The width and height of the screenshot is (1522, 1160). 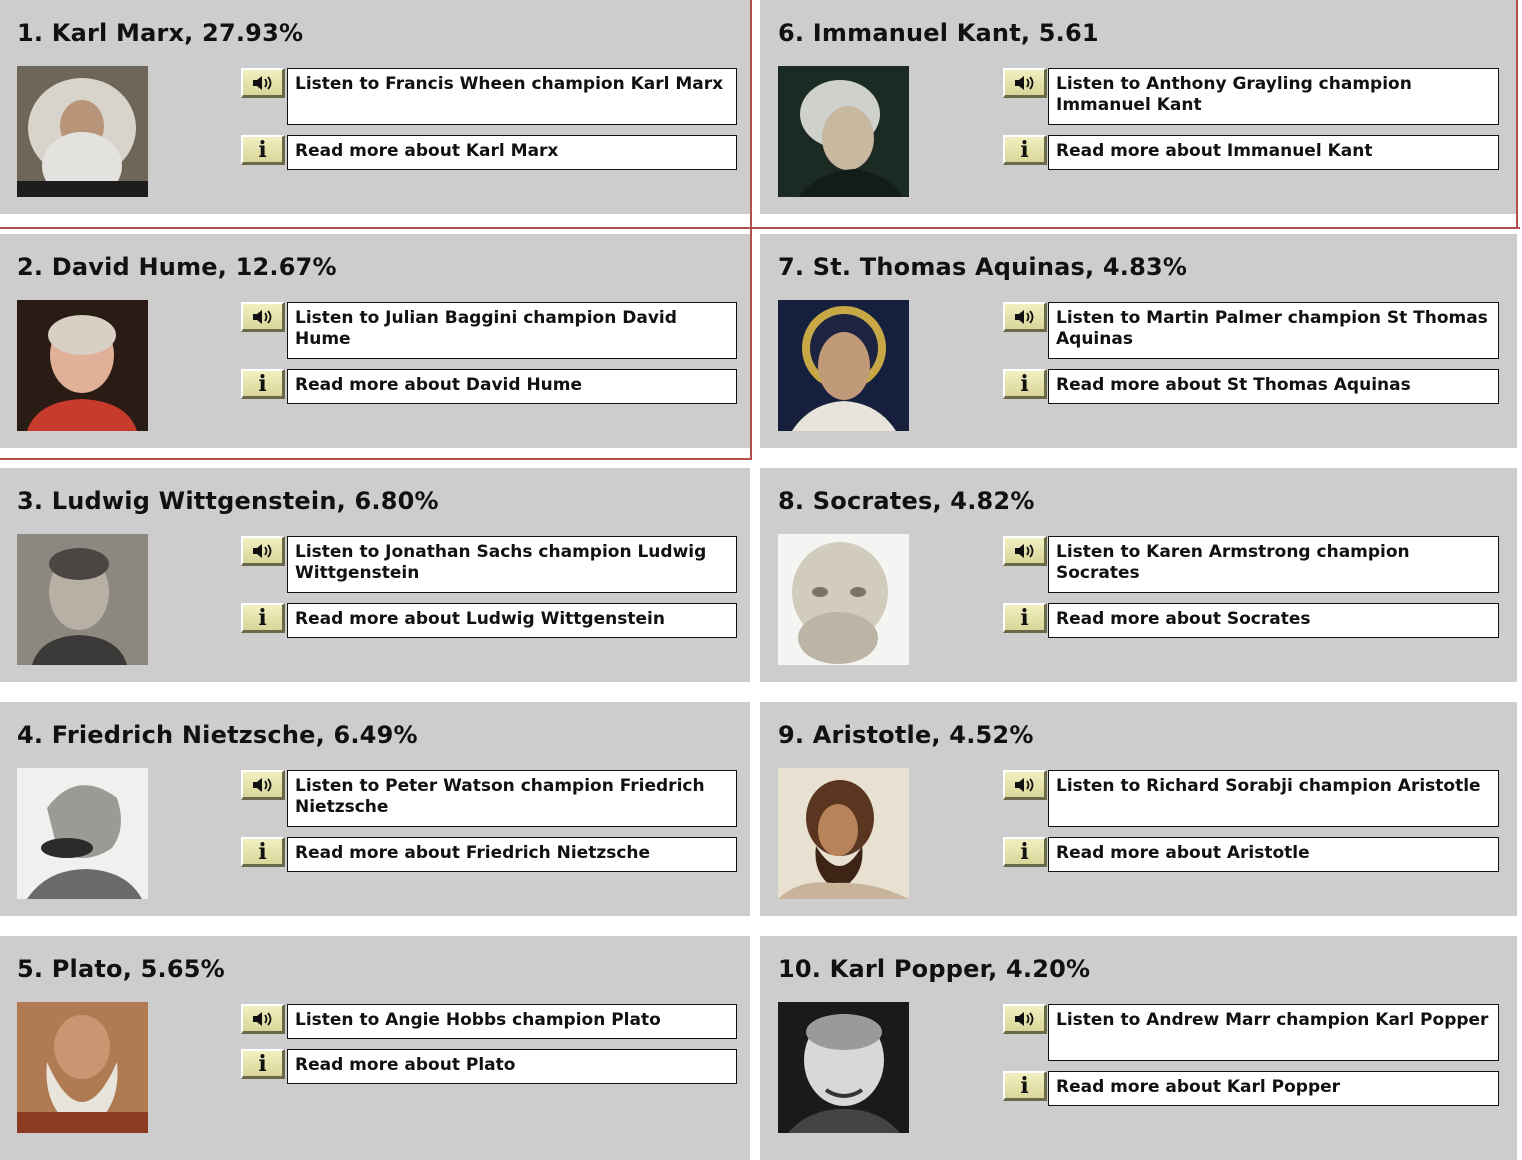 I want to click on read-more-link: Read more about Aristotle, so click(x=1273, y=854).